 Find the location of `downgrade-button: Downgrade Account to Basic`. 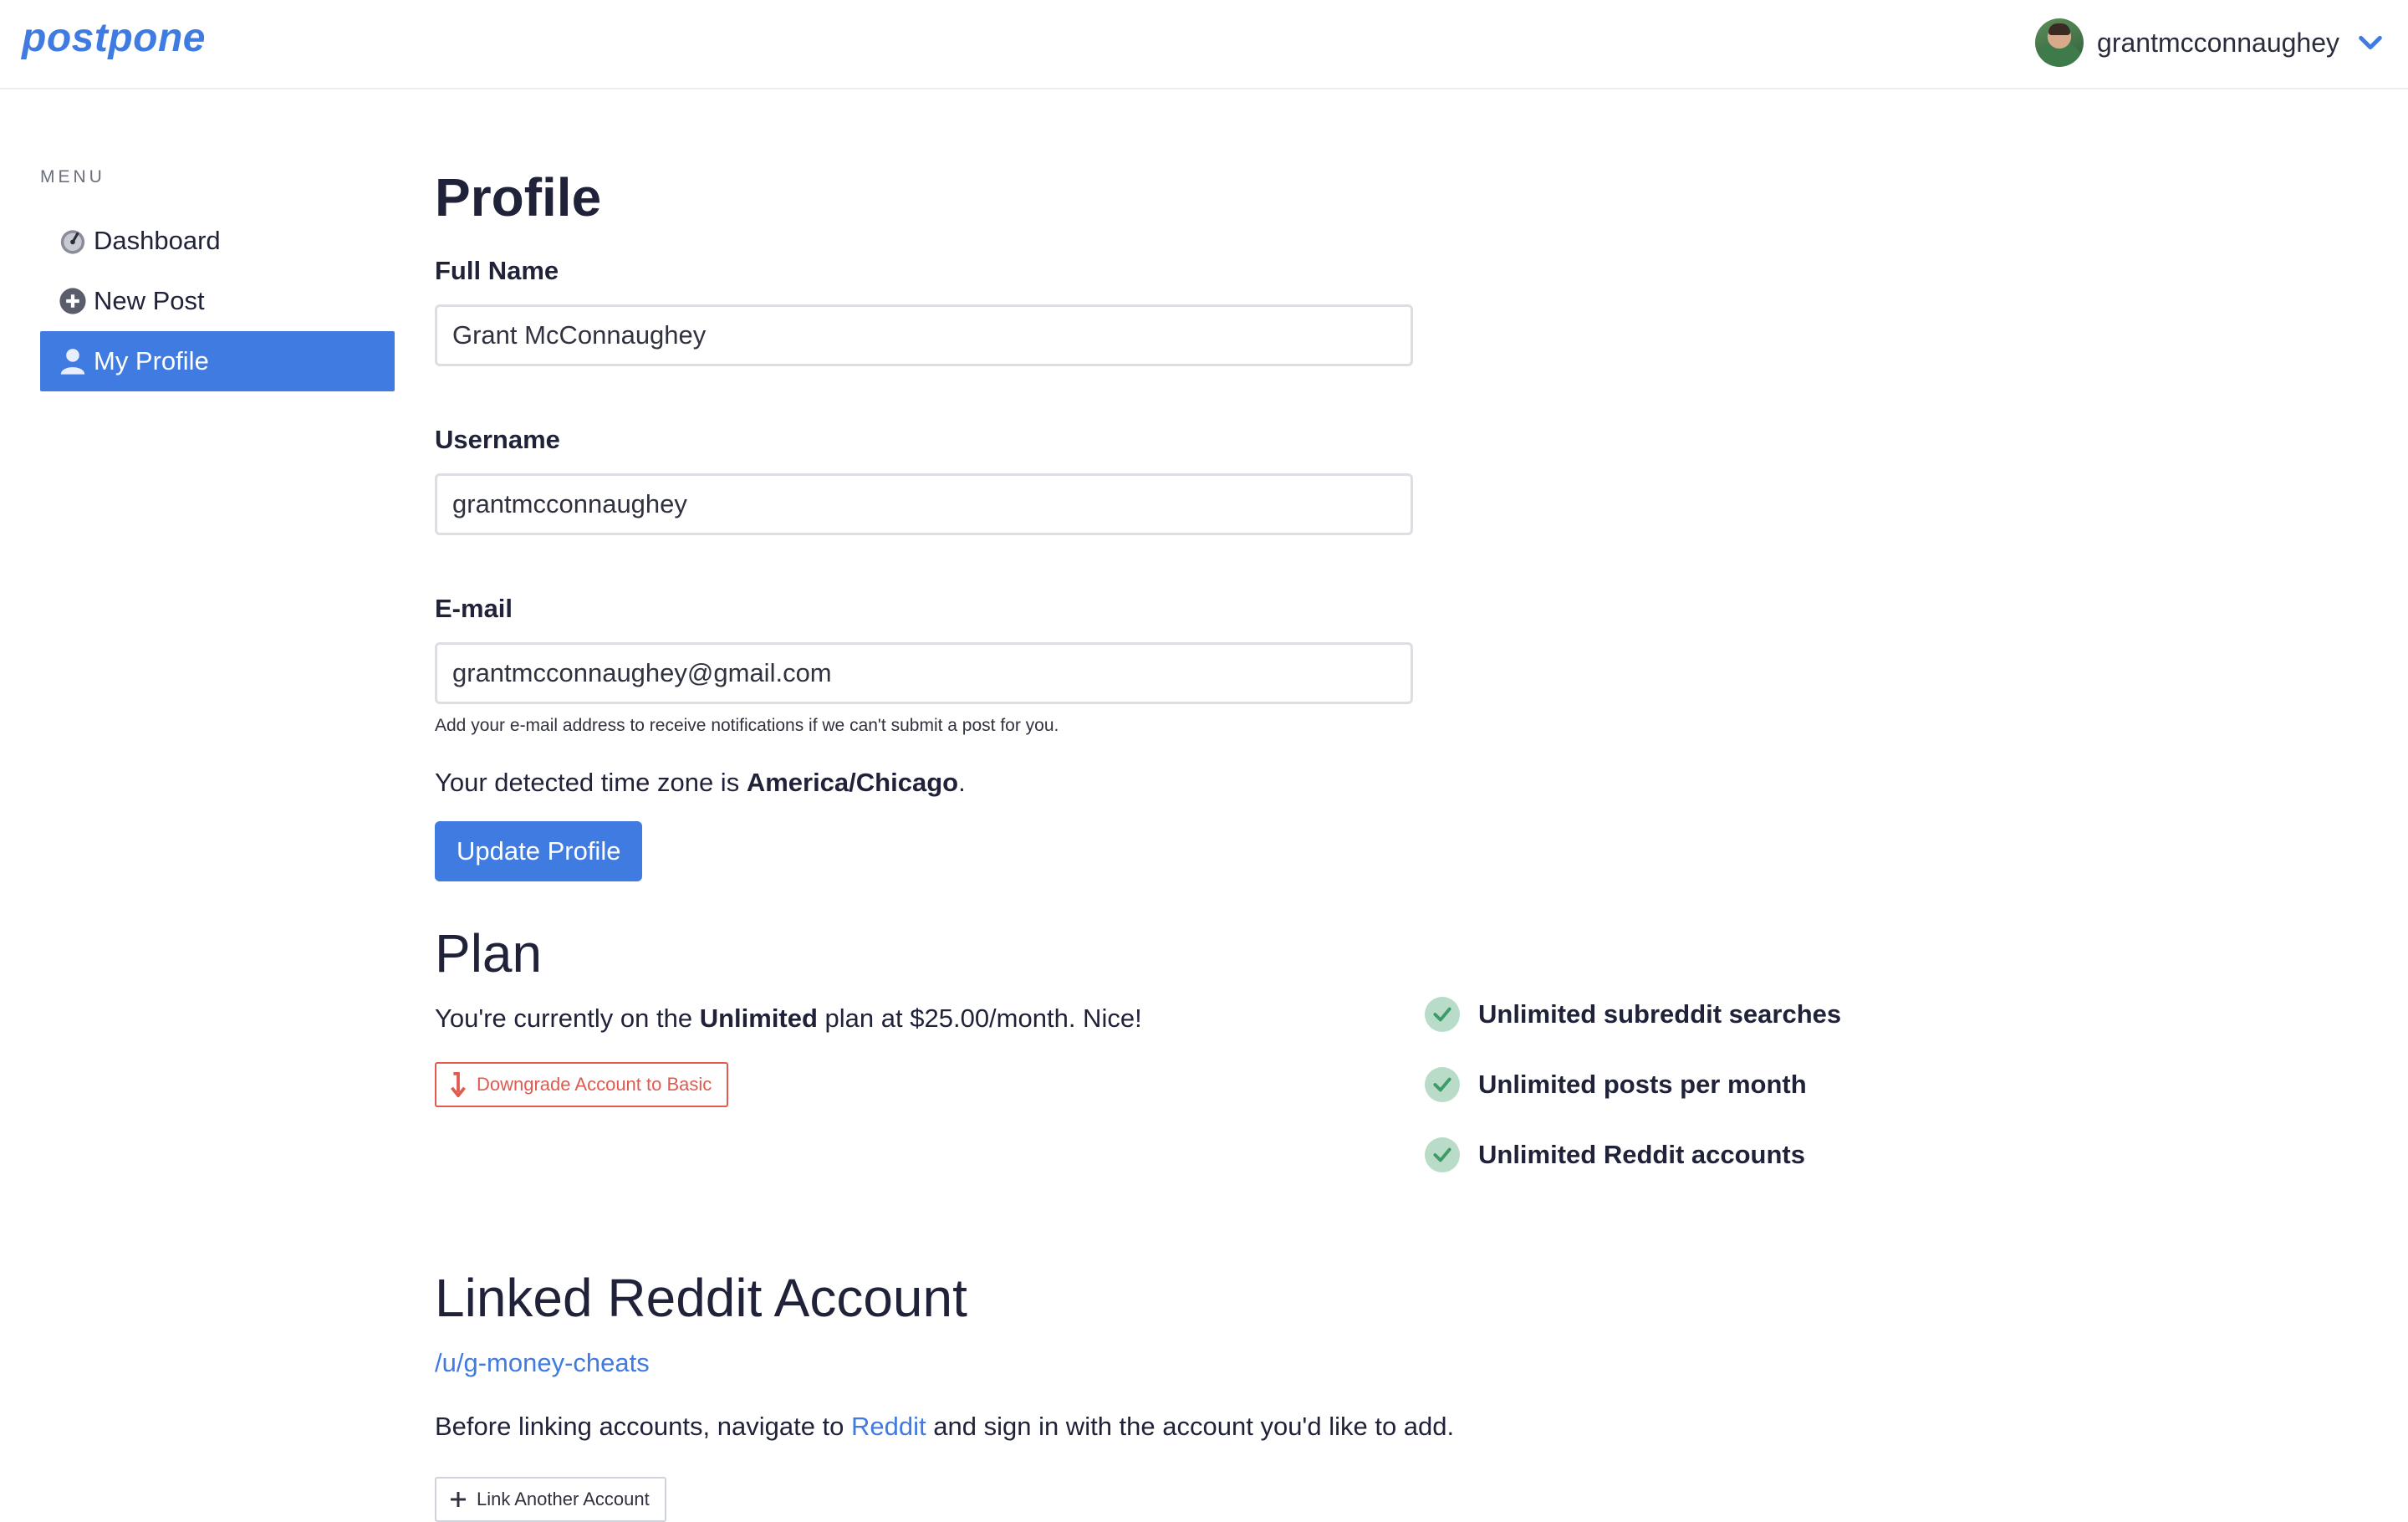

downgrade-button: Downgrade Account to Basic is located at coordinates (582, 1084).